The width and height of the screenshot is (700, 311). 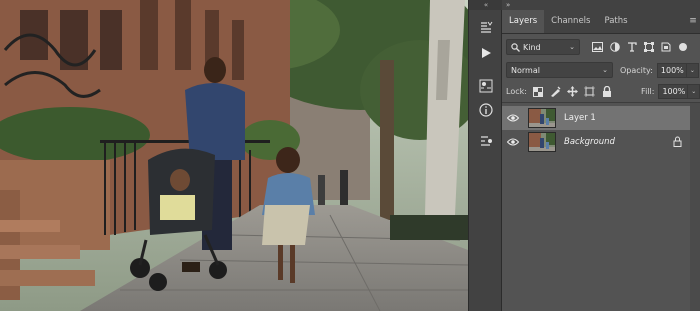 I want to click on panel-menu-button: ≡, so click(x=693, y=21).